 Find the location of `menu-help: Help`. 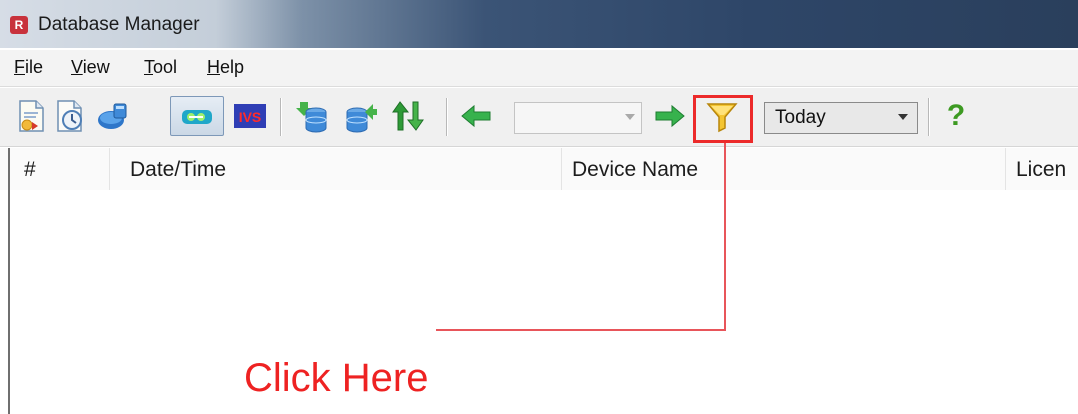

menu-help: Help is located at coordinates (225, 67).